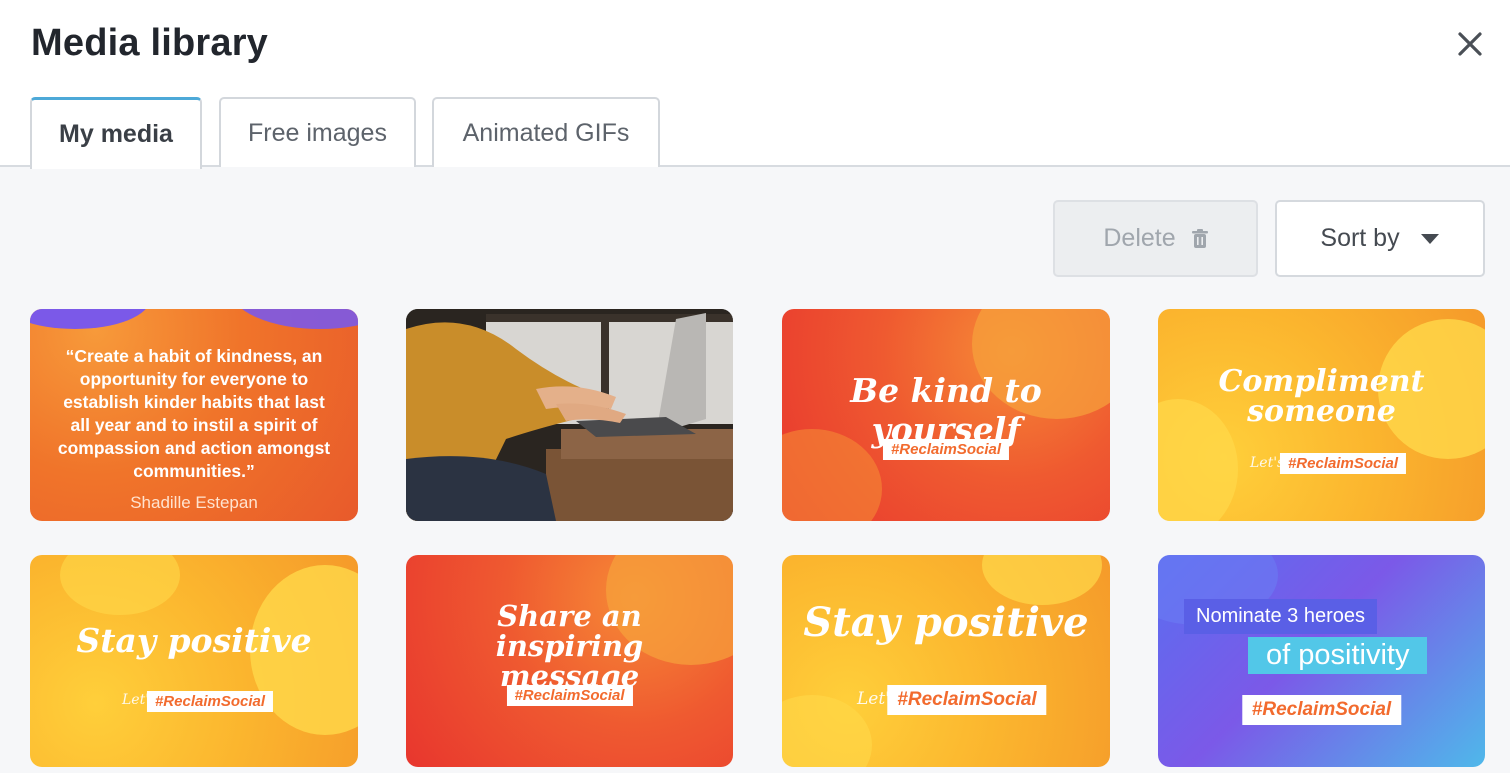 This screenshot has width=1510, height=773. I want to click on close-icon, so click(1470, 44).